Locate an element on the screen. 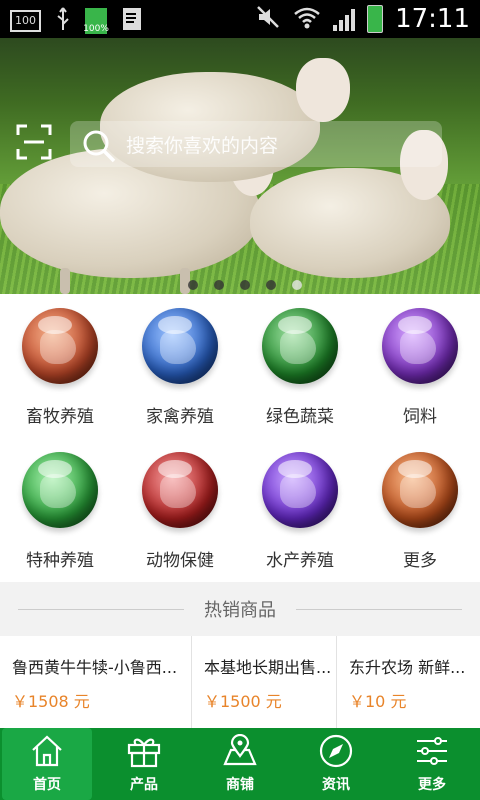 Image resolution: width=480 pixels, height=800 pixels. carousel-indicator is located at coordinates (245, 285).